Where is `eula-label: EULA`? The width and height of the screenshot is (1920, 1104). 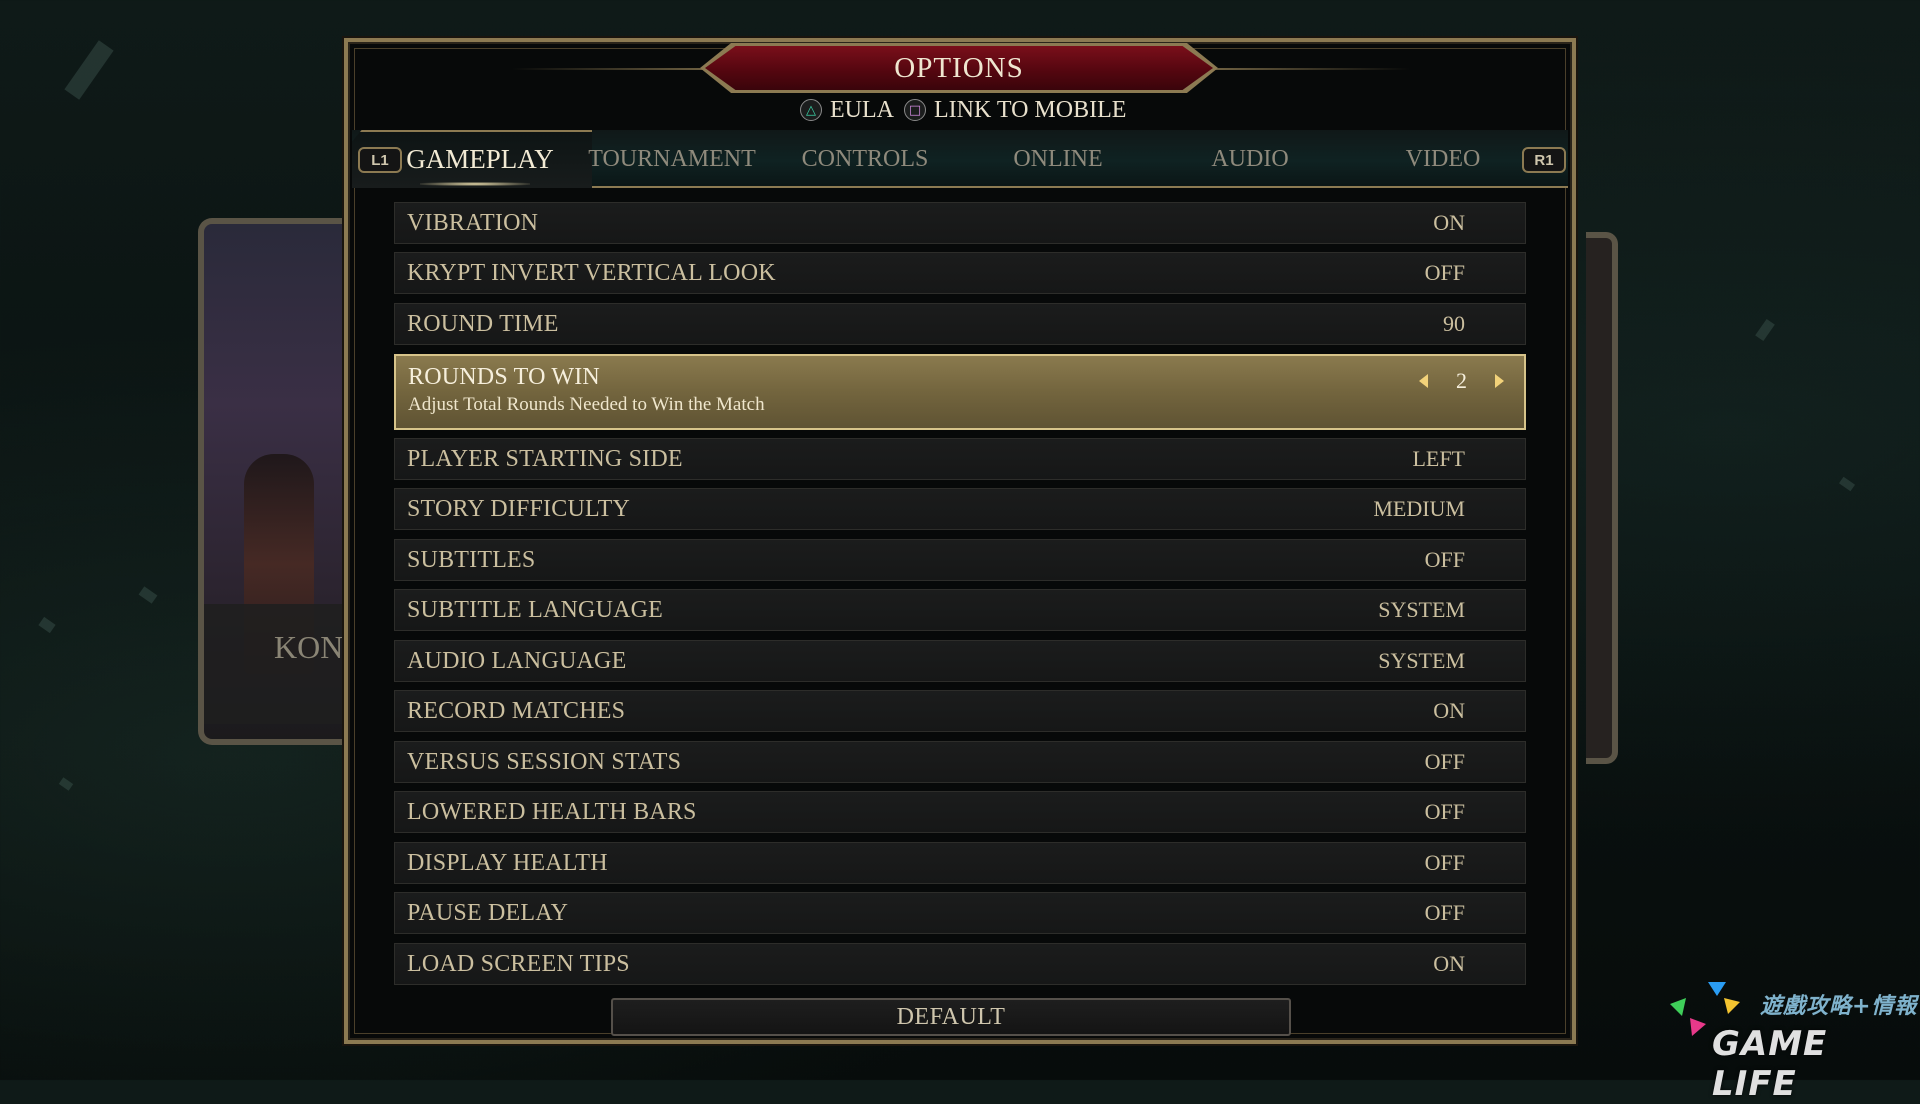 eula-label: EULA is located at coordinates (862, 109).